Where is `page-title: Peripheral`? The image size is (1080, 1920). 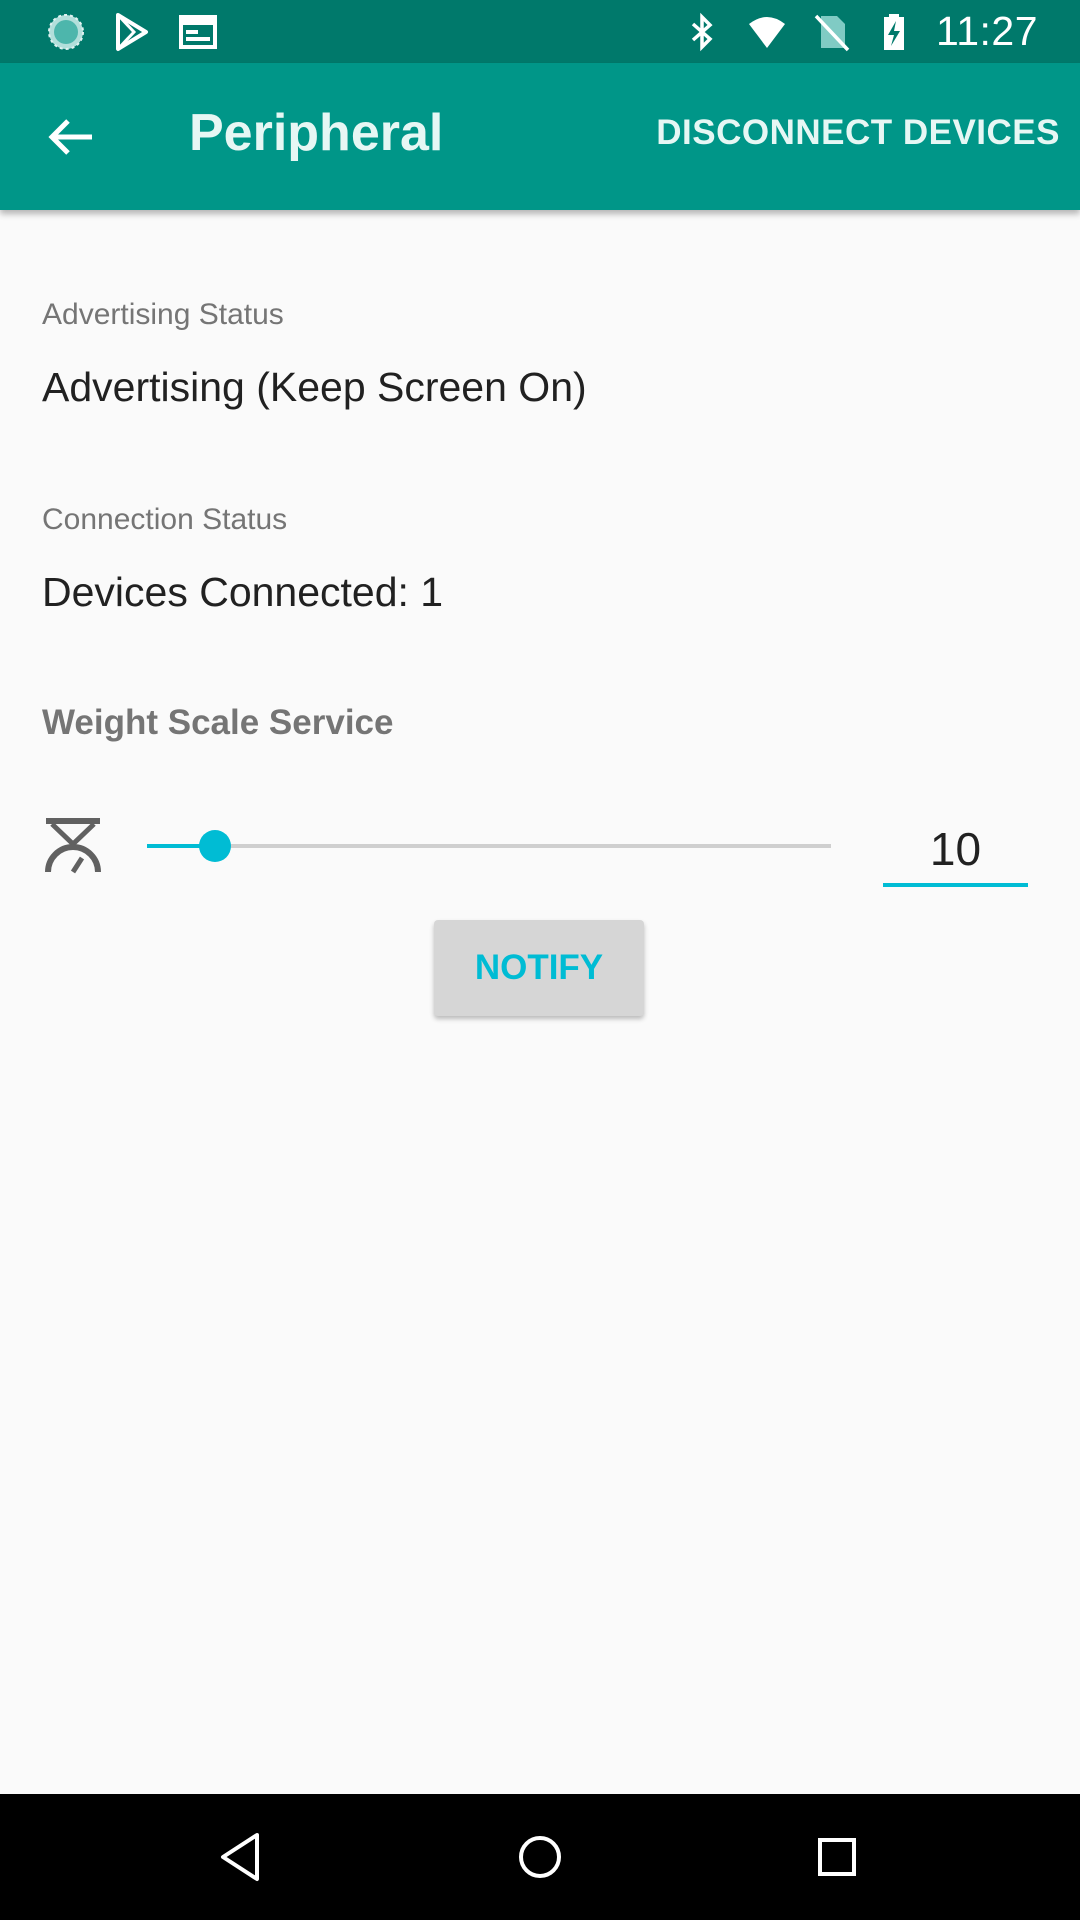
page-title: Peripheral is located at coordinates (316, 133).